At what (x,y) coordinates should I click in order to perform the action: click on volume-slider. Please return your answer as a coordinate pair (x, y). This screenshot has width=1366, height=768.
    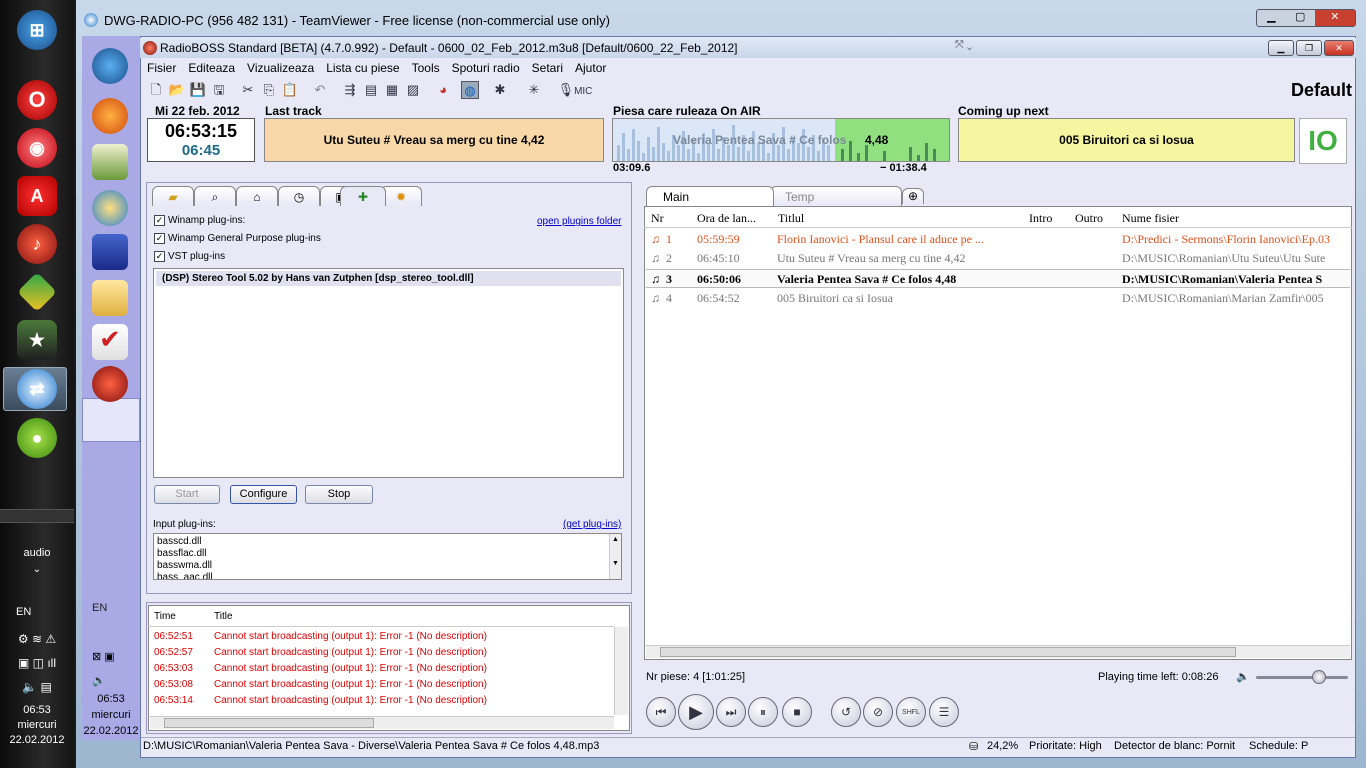
    Looking at the image, I should click on (1302, 677).